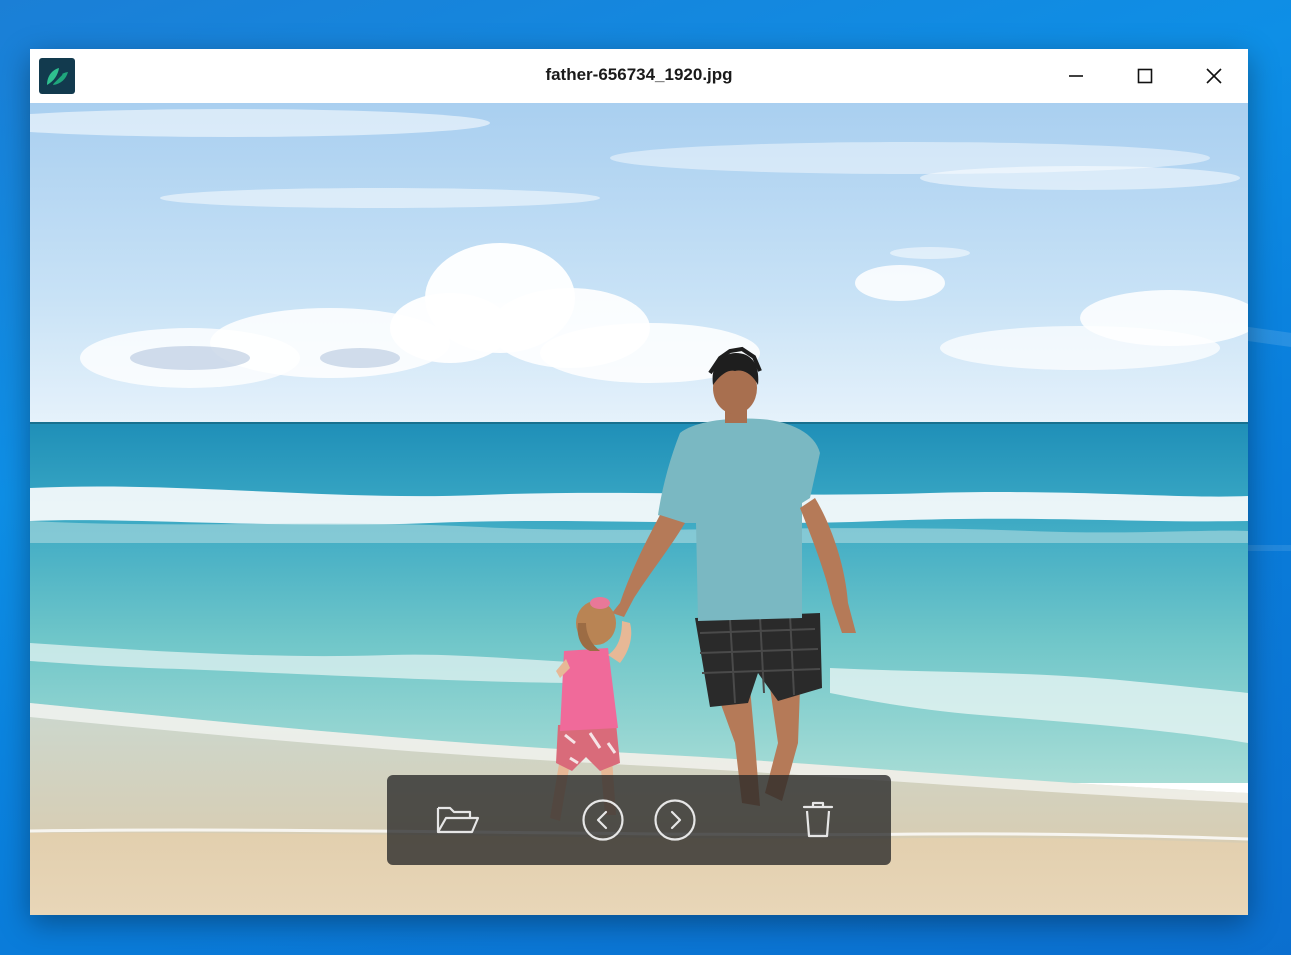 The width and height of the screenshot is (1291, 955). I want to click on open-folder-button, so click(458, 820).